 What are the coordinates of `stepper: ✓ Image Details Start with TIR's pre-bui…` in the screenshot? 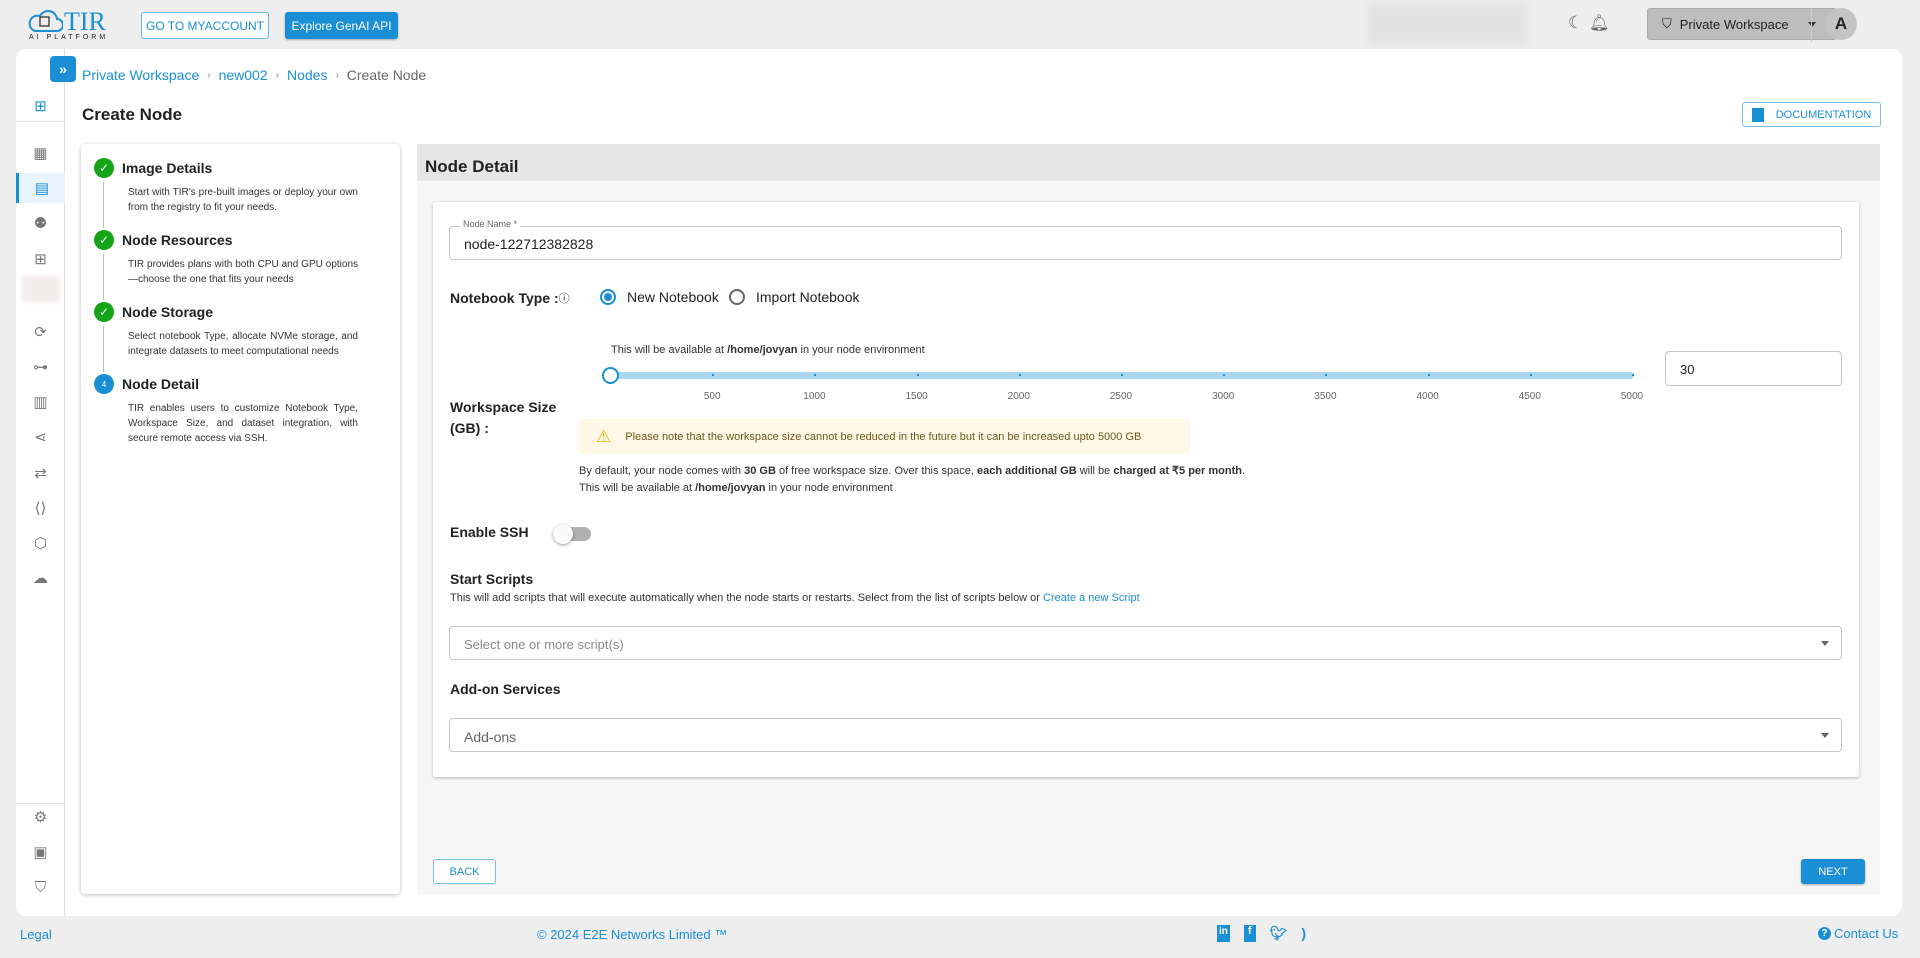 It's located at (240, 519).